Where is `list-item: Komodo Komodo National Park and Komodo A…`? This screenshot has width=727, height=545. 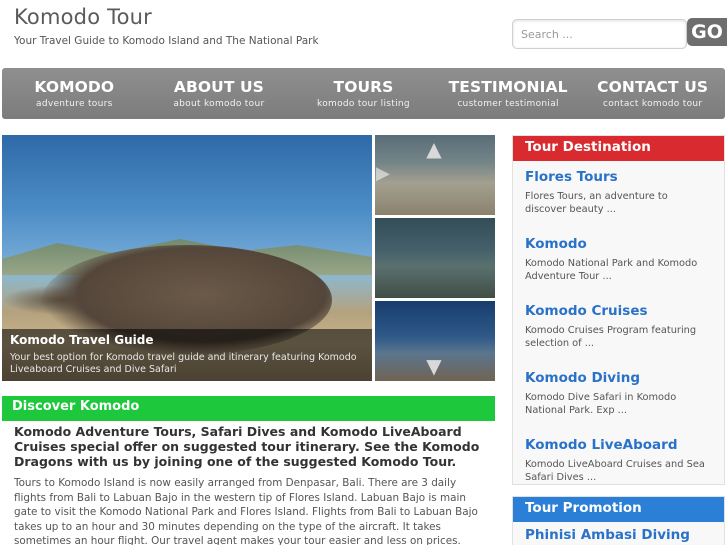 list-item: Komodo Komodo National Park and Komodo A… is located at coordinates (618, 259).